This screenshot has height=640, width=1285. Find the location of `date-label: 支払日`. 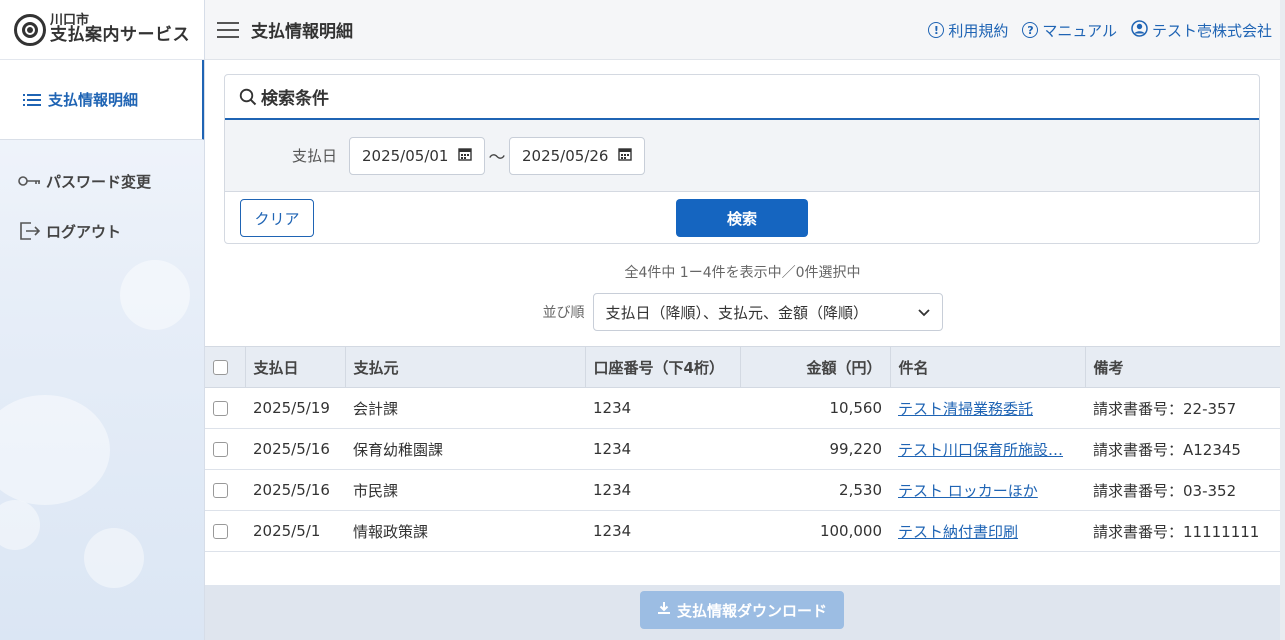

date-label: 支払日 is located at coordinates (314, 156).